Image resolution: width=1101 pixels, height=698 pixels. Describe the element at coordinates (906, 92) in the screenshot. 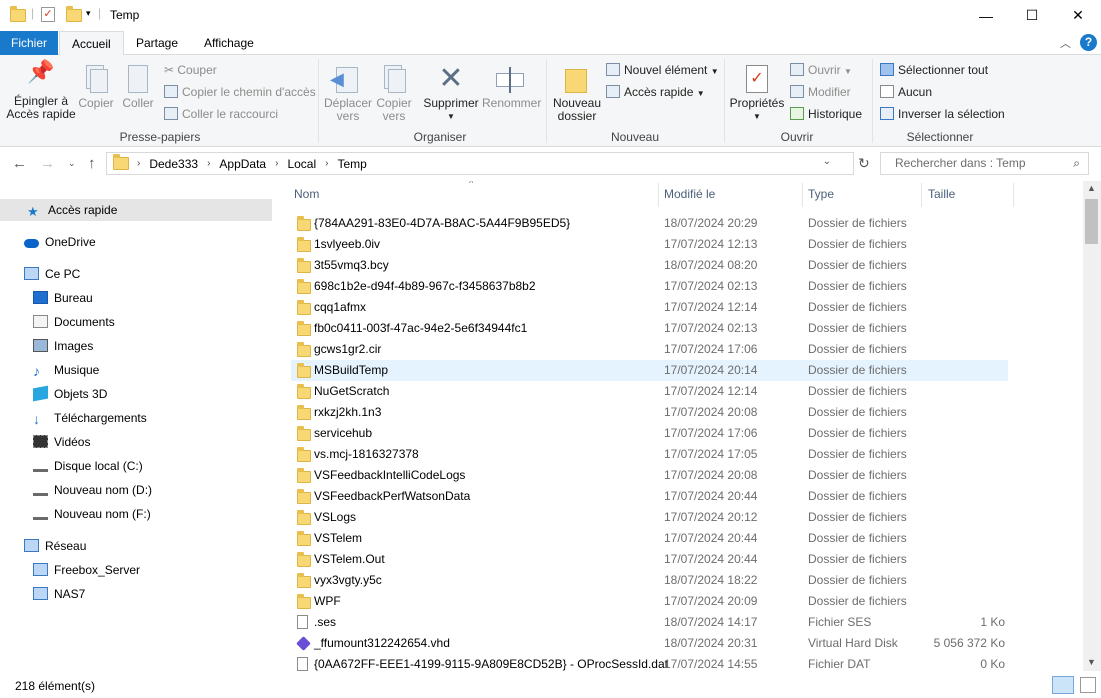

I see `select-none-button: Aucun` at that location.